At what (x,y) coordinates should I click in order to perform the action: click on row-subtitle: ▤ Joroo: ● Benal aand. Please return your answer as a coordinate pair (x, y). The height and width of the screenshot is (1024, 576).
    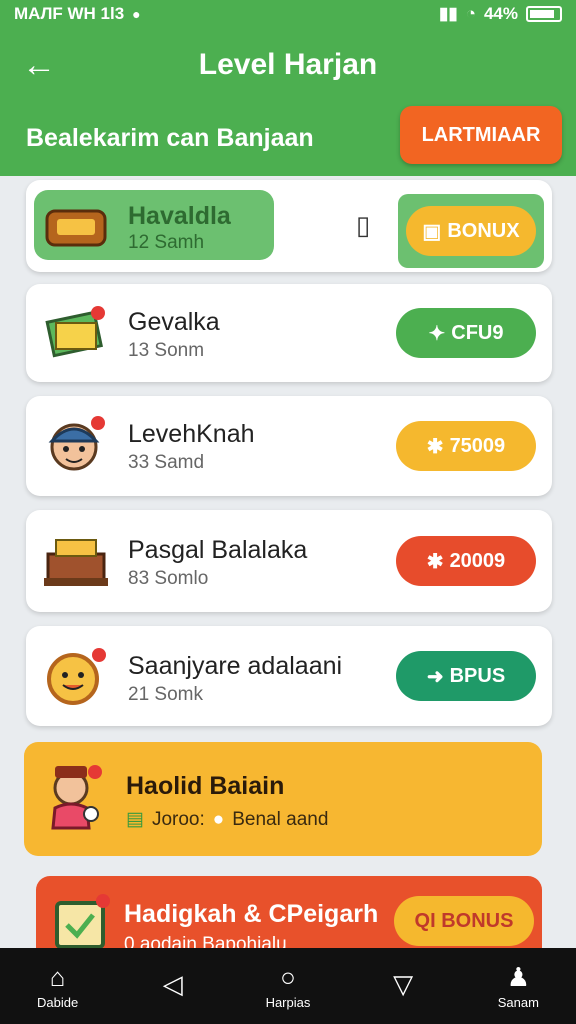
    Looking at the image, I should click on (227, 819).